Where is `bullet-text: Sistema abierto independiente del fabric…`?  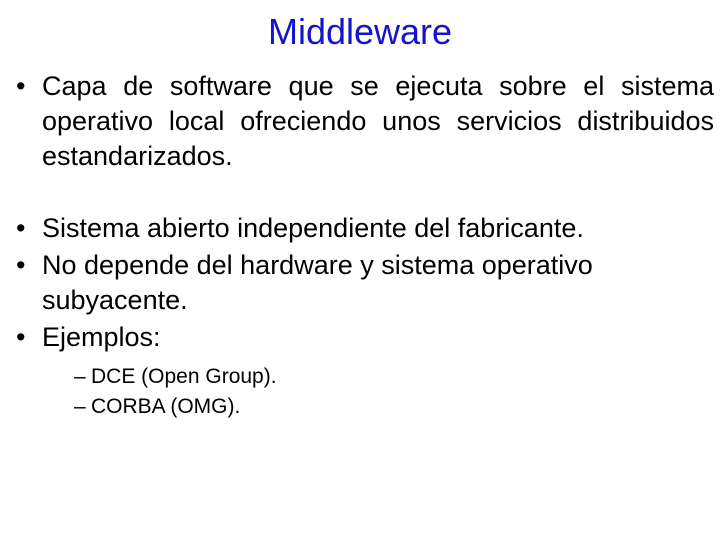
bullet-text: Sistema abierto independiente del fabric… is located at coordinates (313, 228).